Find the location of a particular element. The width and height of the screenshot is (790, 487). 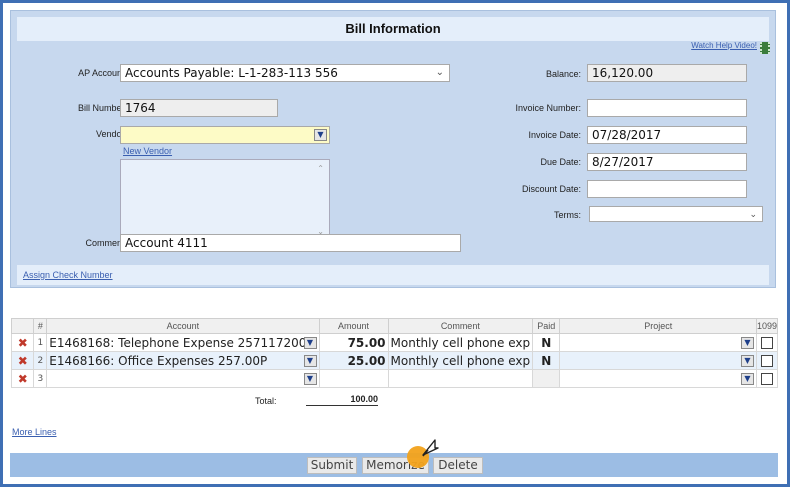

amount-field: 75.00 is located at coordinates (353, 342).